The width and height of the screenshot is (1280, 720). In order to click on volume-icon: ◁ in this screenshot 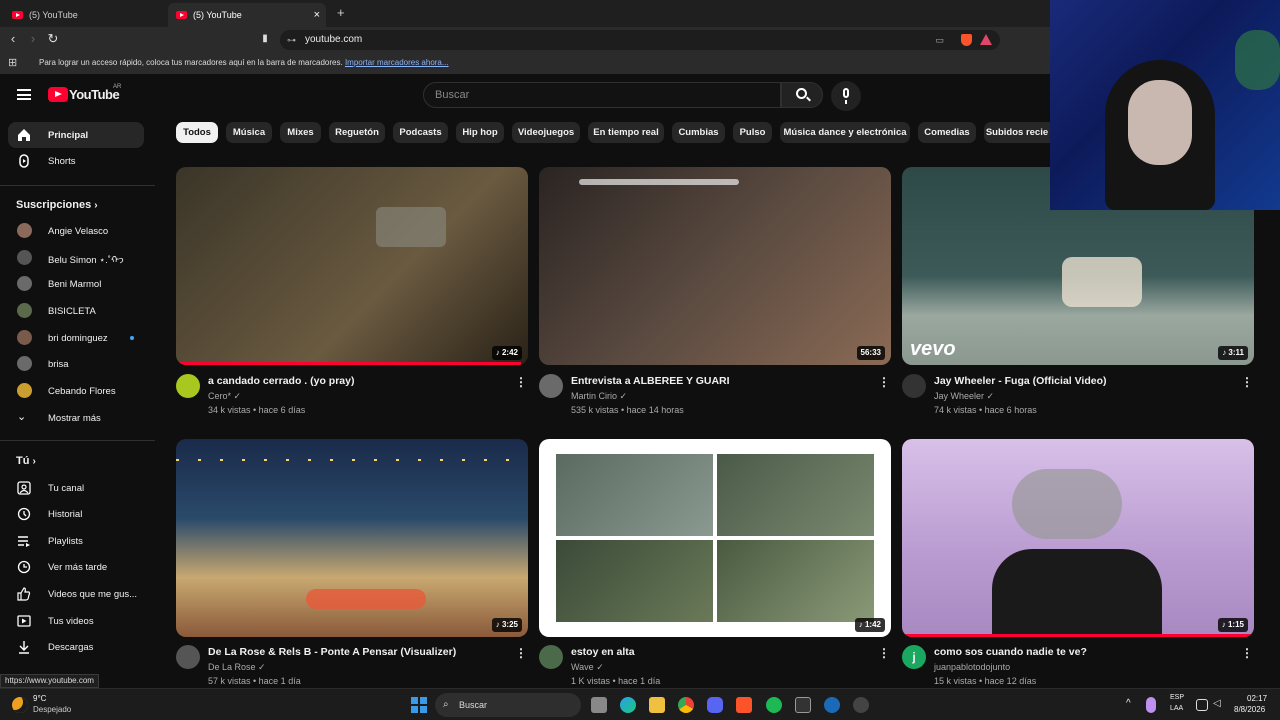, I will do `click(1219, 704)`.